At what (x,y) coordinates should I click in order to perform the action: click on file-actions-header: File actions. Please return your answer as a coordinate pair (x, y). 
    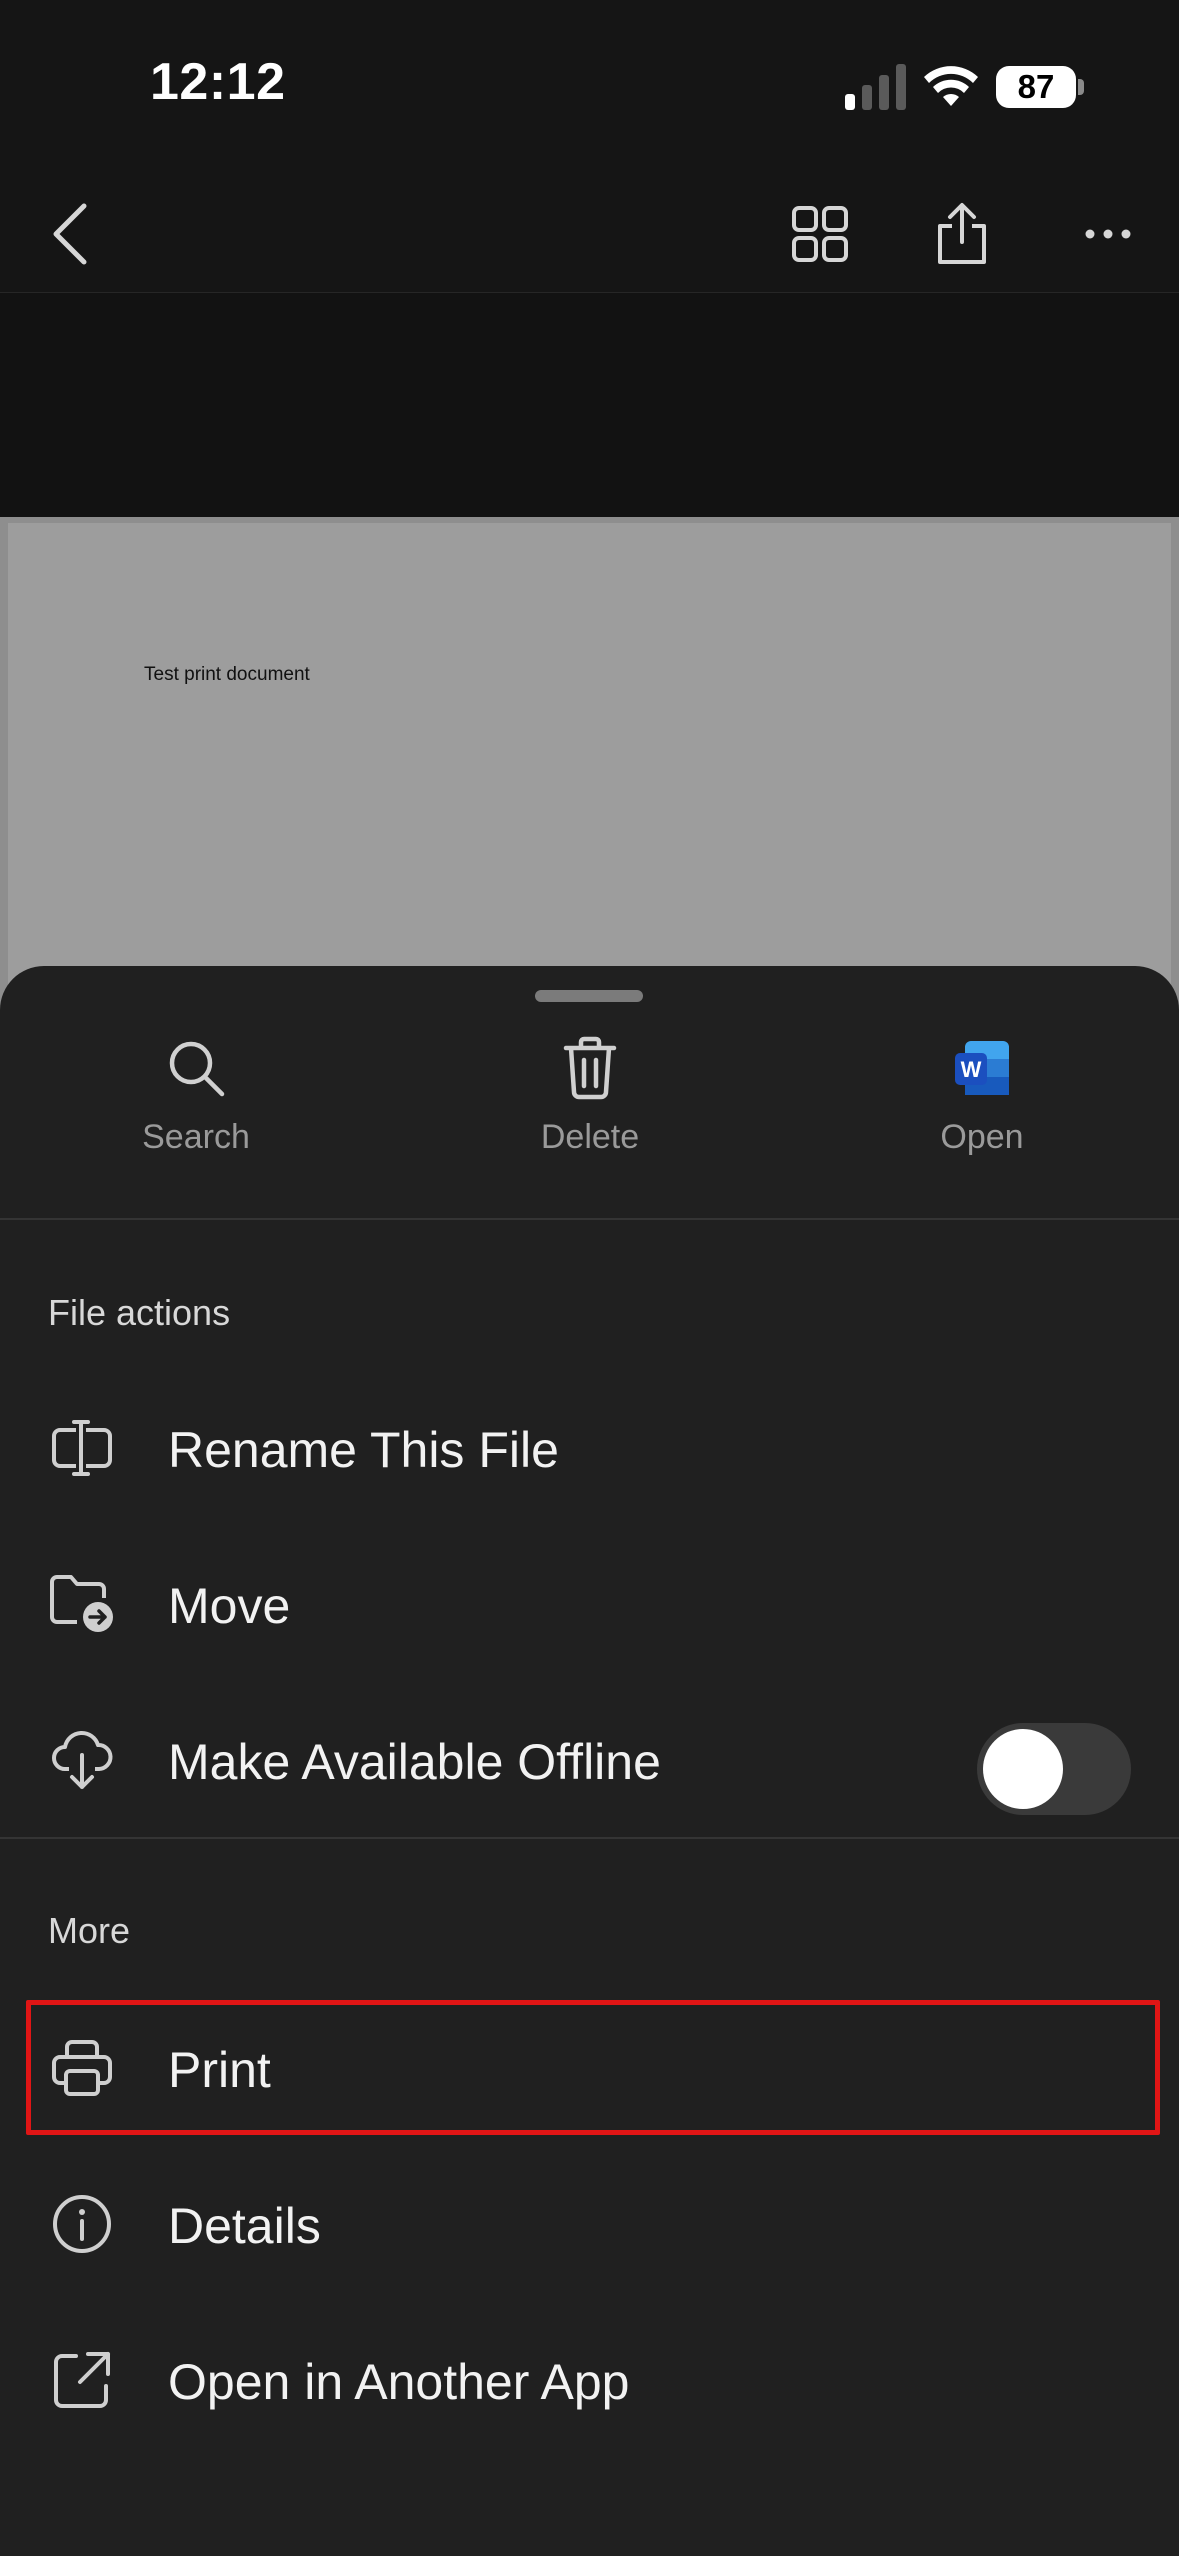
    Looking at the image, I should click on (139, 1312).